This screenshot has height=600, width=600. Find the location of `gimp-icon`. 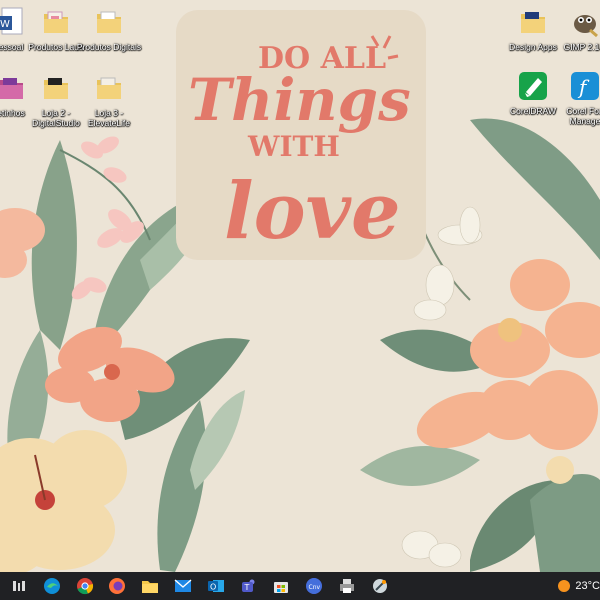

gimp-icon is located at coordinates (585, 22).